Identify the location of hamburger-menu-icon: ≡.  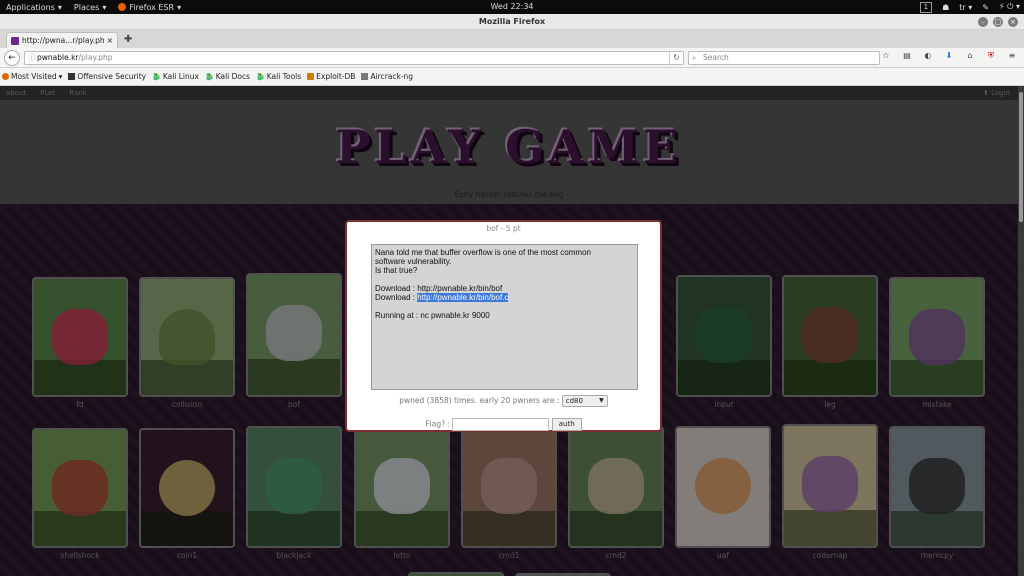
(1012, 56).